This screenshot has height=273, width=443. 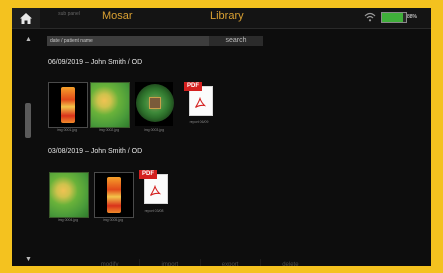 I want to click on search-button: search, so click(x=236, y=41).